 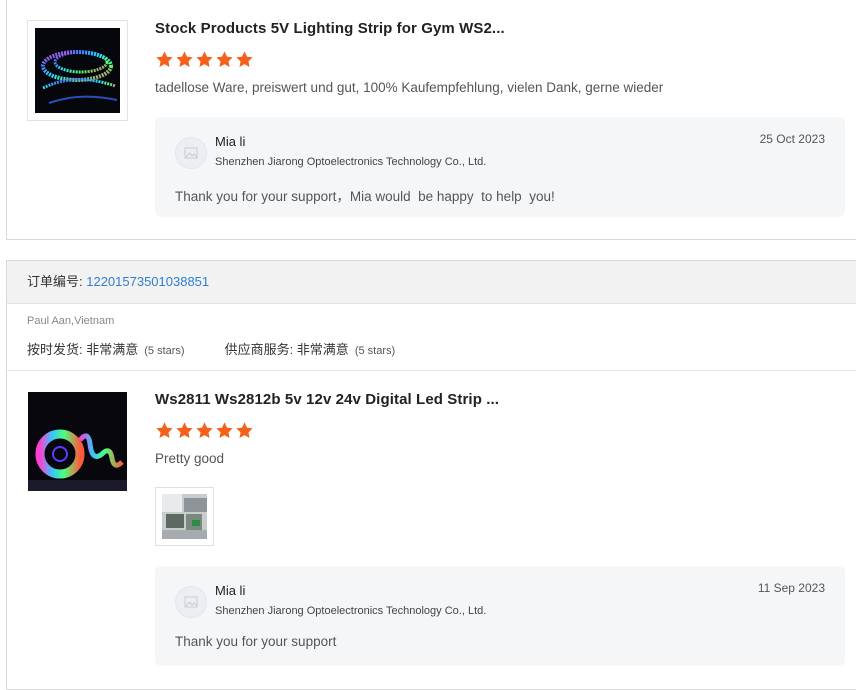 What do you see at coordinates (431, 370) in the screenshot?
I see `divider` at bounding box center [431, 370].